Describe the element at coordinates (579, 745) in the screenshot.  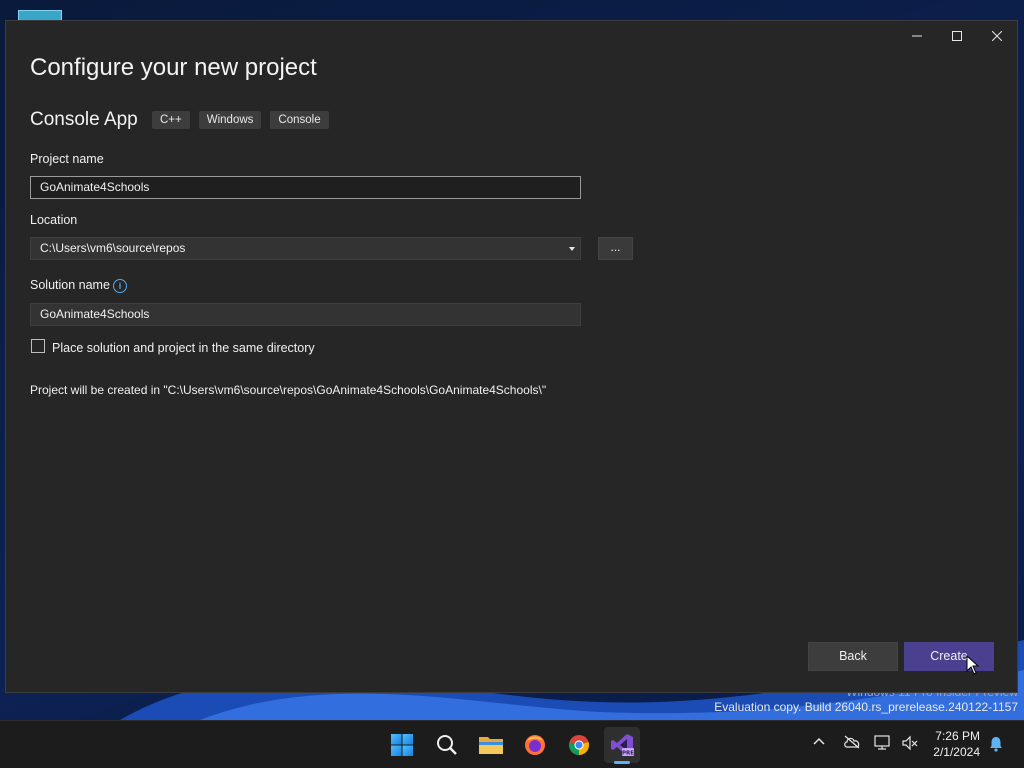
I see `chrome-icon` at that location.